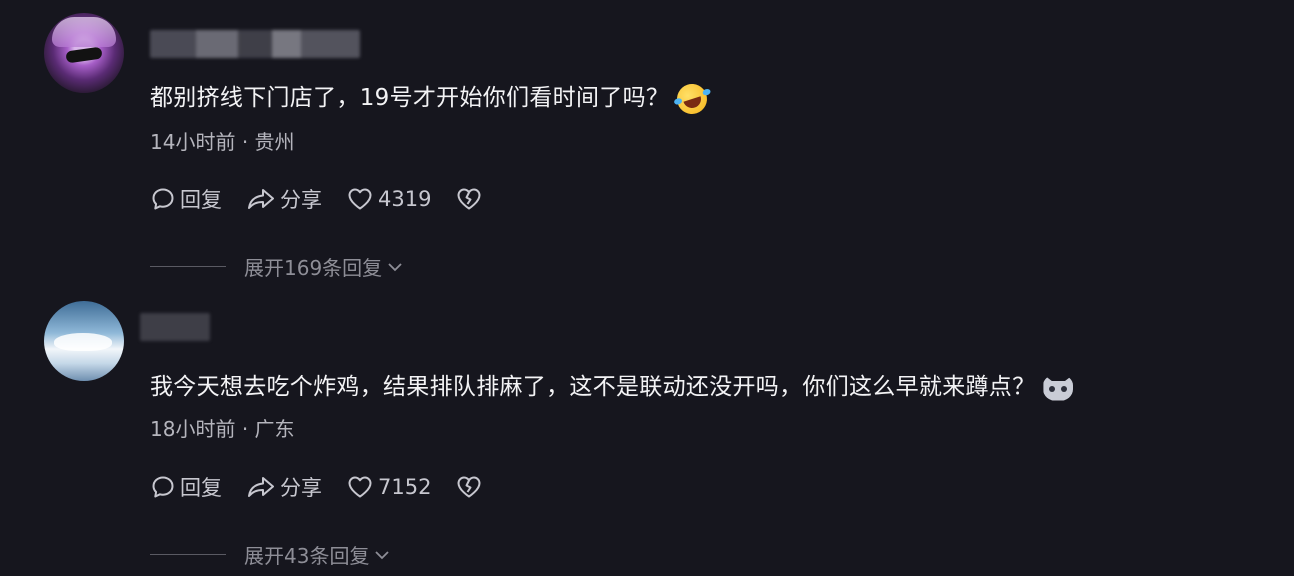  What do you see at coordinates (330, 199) in the screenshot?
I see `comment-actions: 回复 分享 4319` at bounding box center [330, 199].